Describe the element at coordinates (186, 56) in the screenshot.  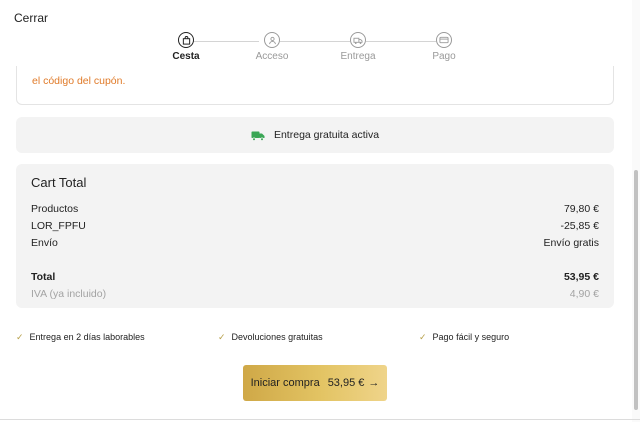
I see `step-label: Cesta` at that location.